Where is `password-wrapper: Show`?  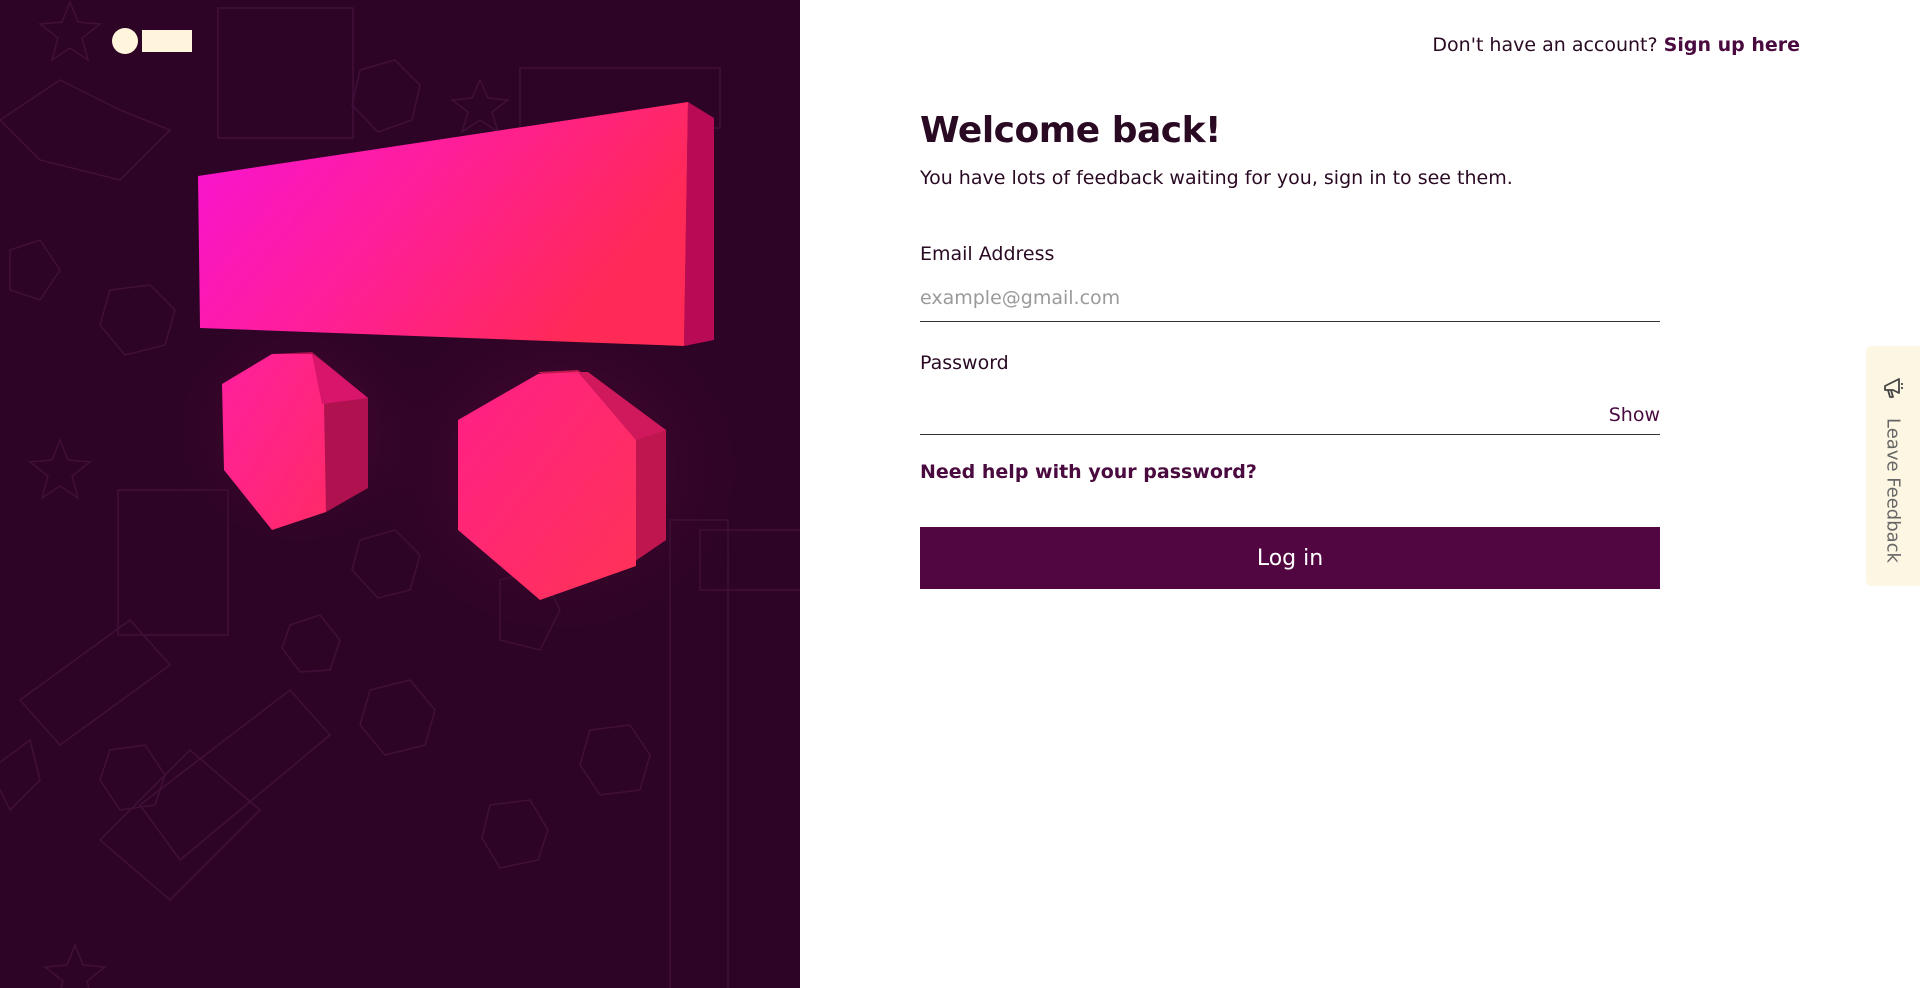
password-wrapper: Show is located at coordinates (1290, 404).